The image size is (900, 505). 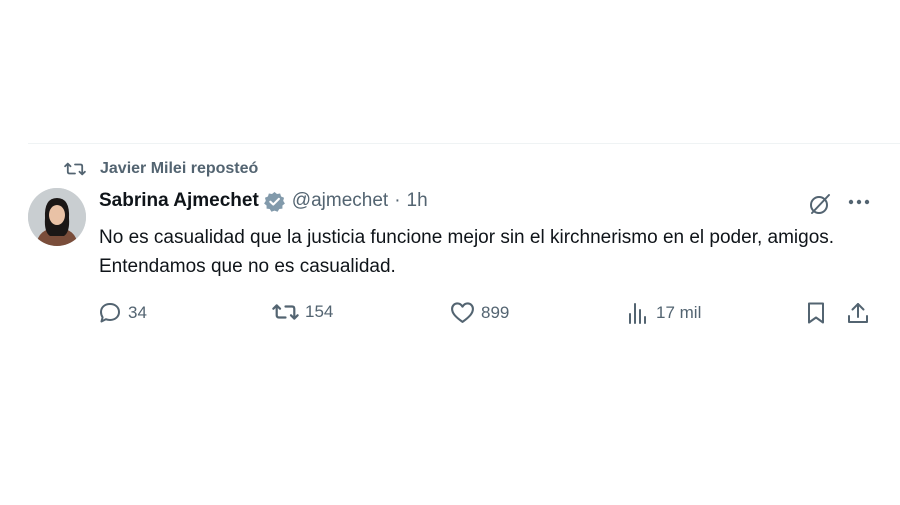 I want to click on tweet-header: Sabrina Ajmechet @ajmechet · 1h, so click(x=263, y=201).